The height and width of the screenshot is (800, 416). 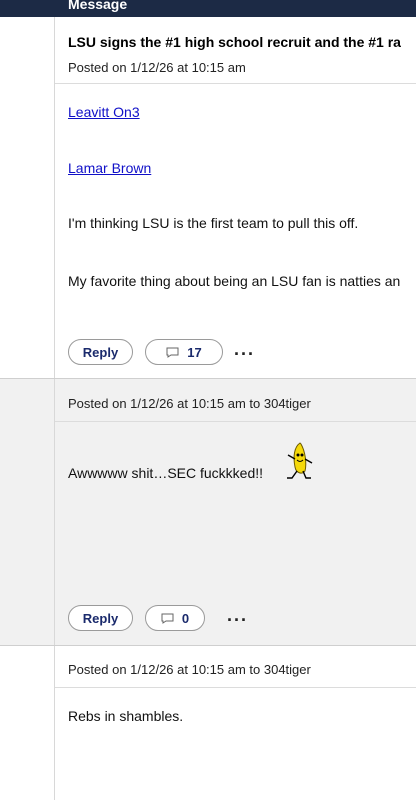 I want to click on comment-count: 0, so click(x=185, y=618).